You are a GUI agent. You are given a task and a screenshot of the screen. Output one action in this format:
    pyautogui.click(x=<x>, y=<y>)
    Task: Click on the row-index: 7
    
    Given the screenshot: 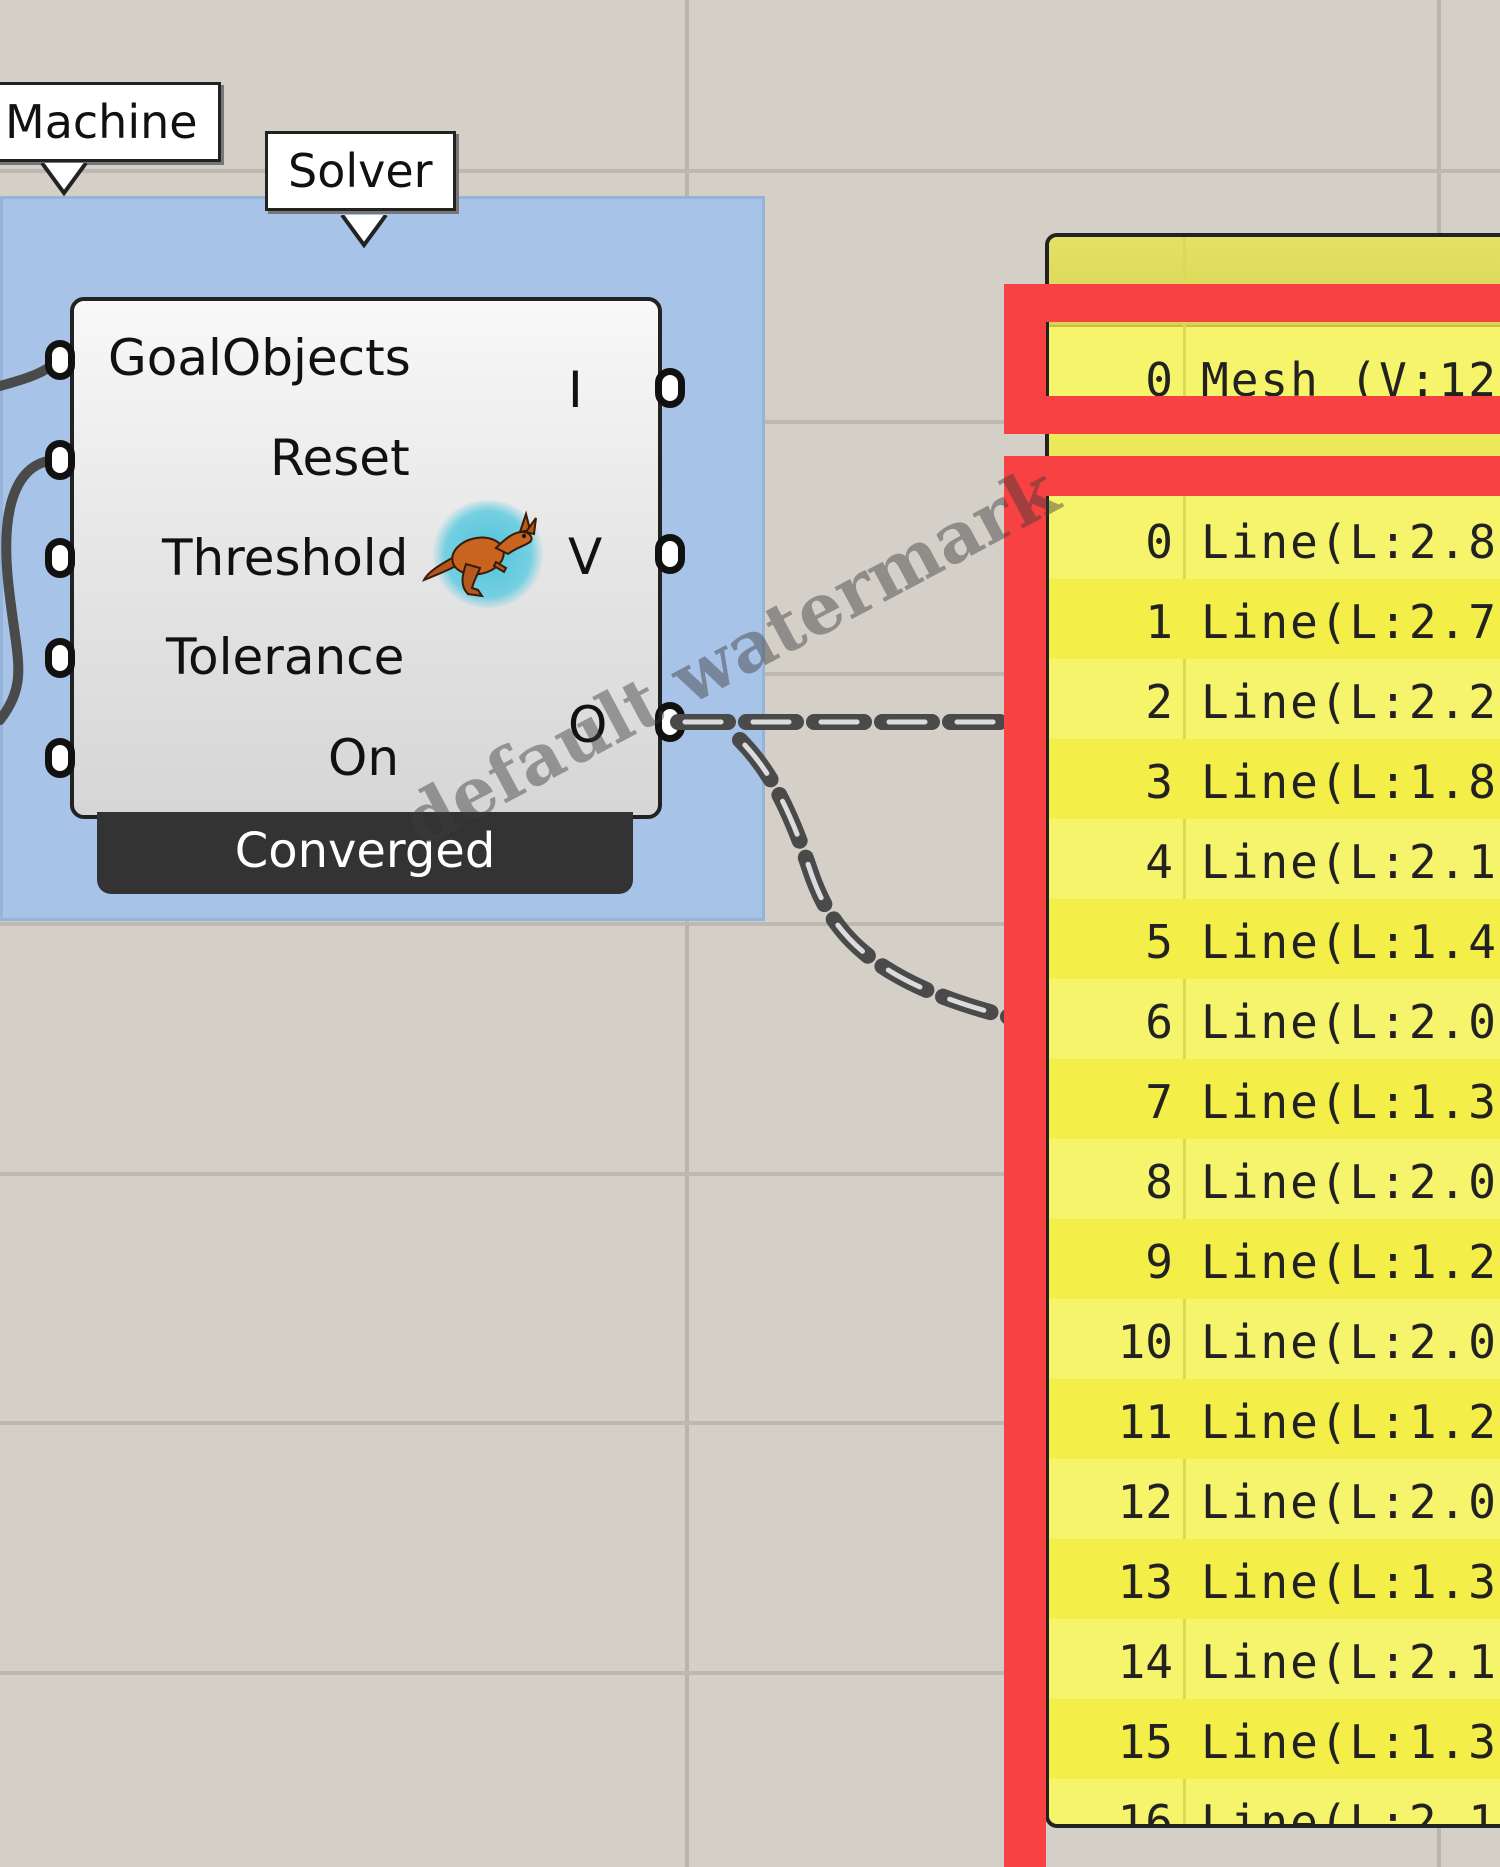 What is the action you would take?
    pyautogui.click(x=1159, y=1102)
    